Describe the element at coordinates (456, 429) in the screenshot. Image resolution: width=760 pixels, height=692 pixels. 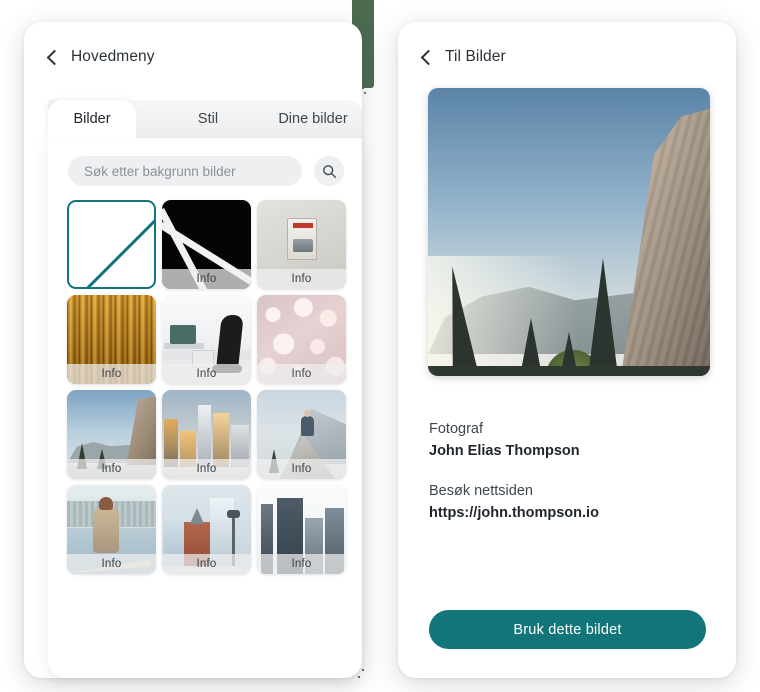
I see `photographer-label: Fotograf` at that location.